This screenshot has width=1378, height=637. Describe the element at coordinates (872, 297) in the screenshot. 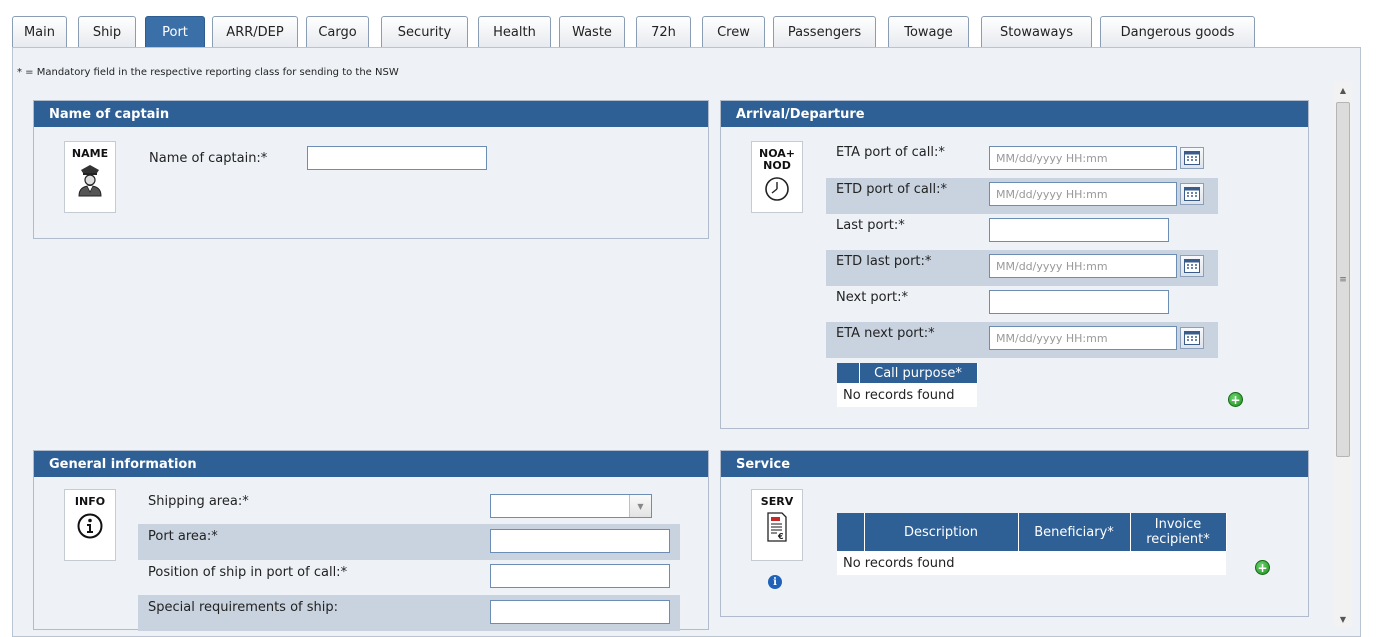

I see `next-port-label: Next port:*` at that location.